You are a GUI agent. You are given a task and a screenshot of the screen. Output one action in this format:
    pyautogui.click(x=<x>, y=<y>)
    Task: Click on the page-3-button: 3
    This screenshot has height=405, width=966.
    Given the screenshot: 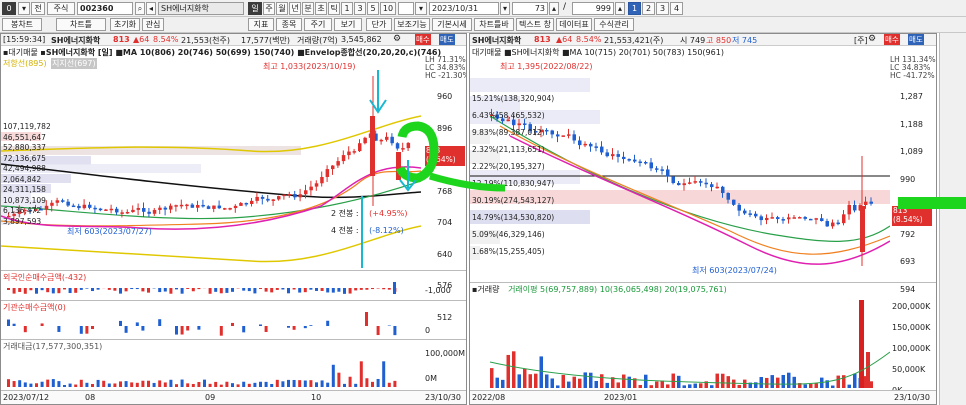 What is the action you would take?
    pyautogui.click(x=662, y=8)
    